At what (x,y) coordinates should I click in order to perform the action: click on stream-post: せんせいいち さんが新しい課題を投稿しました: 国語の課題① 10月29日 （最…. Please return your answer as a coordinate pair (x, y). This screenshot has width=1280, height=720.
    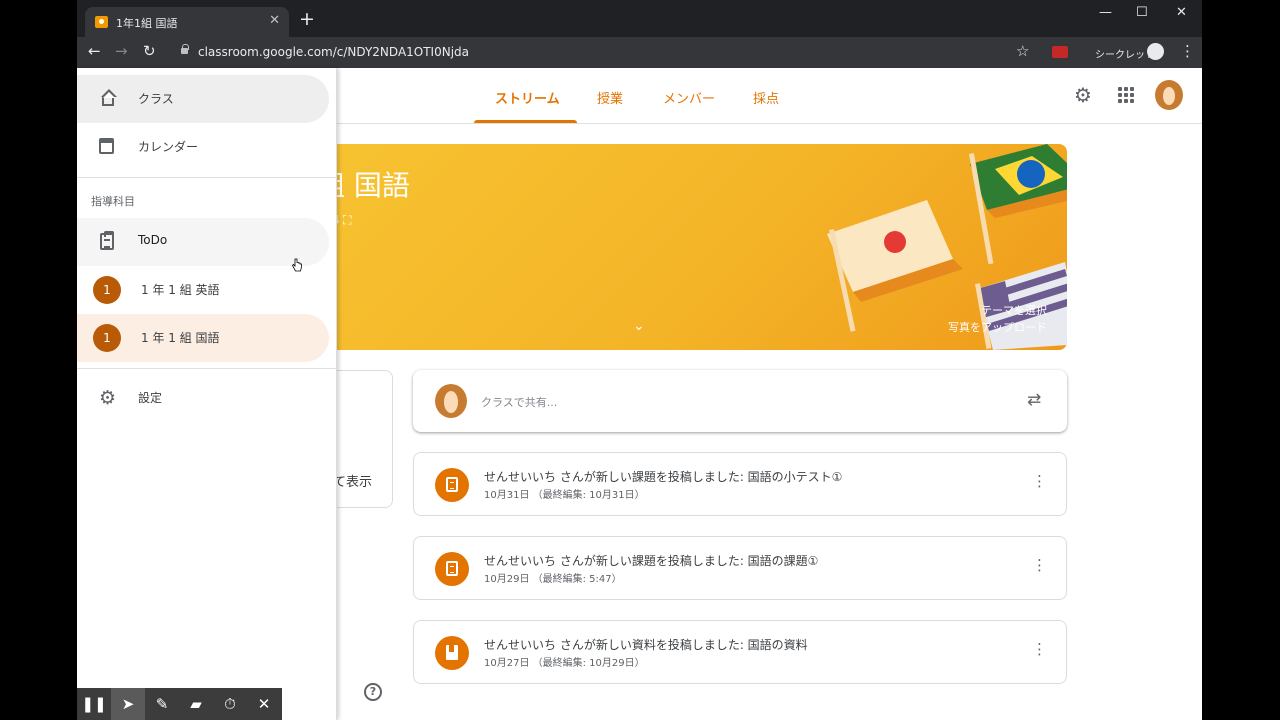
    Looking at the image, I should click on (740, 568).